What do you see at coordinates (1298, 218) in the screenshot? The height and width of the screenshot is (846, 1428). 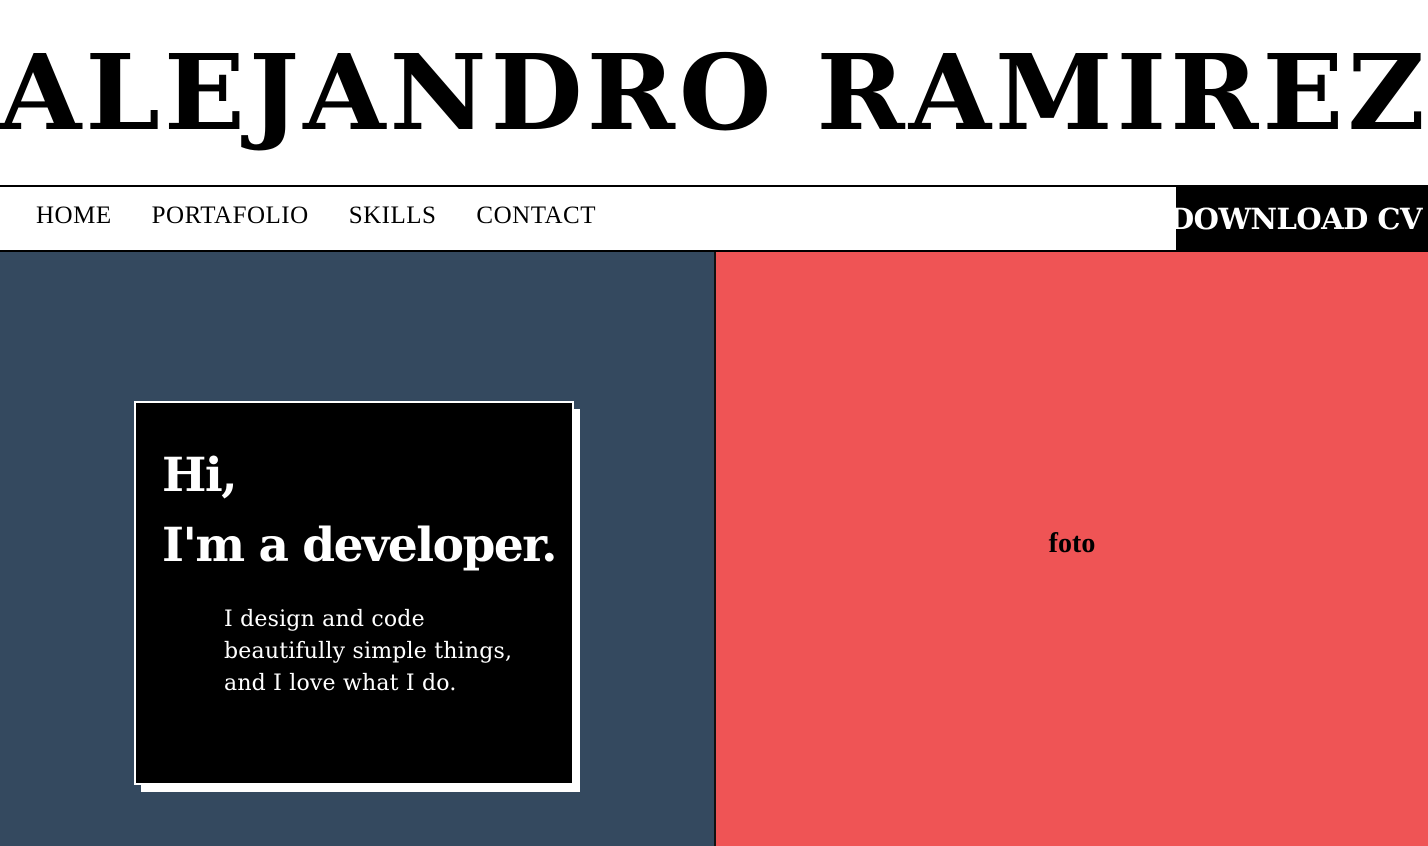 I see `download-cv-button: DOWNLOAD CV` at bounding box center [1298, 218].